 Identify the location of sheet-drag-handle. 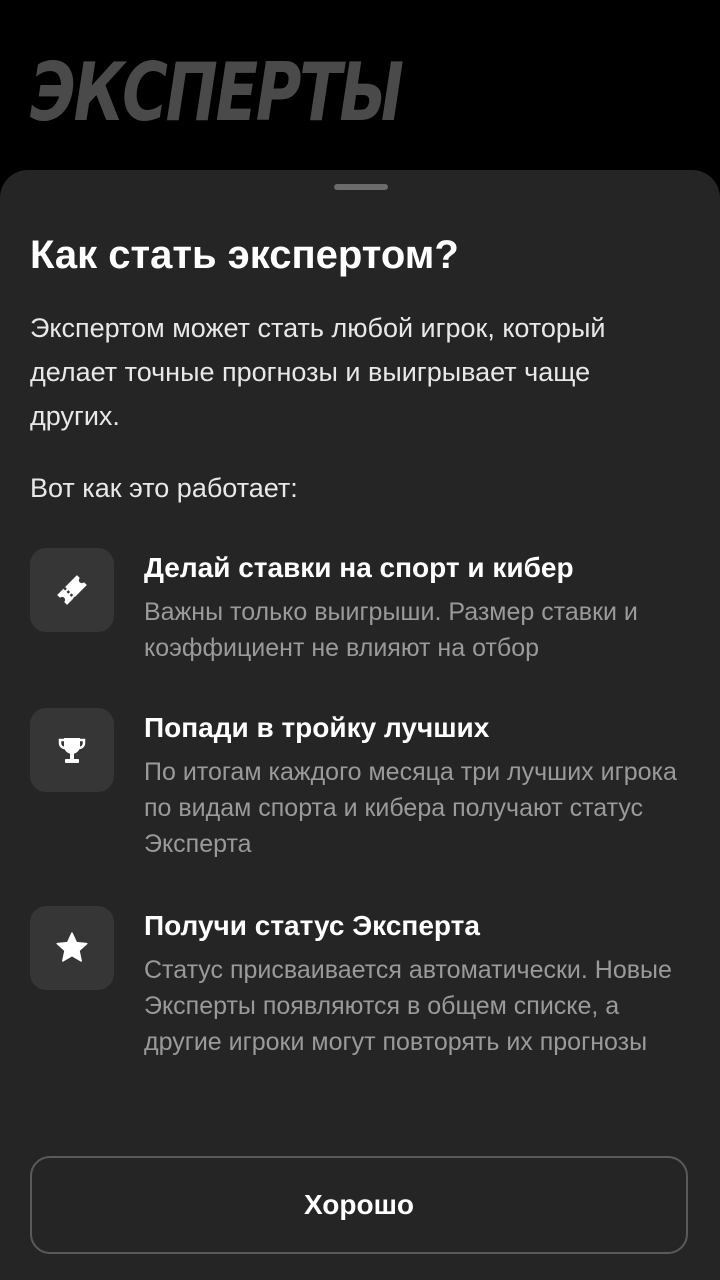
(361, 187).